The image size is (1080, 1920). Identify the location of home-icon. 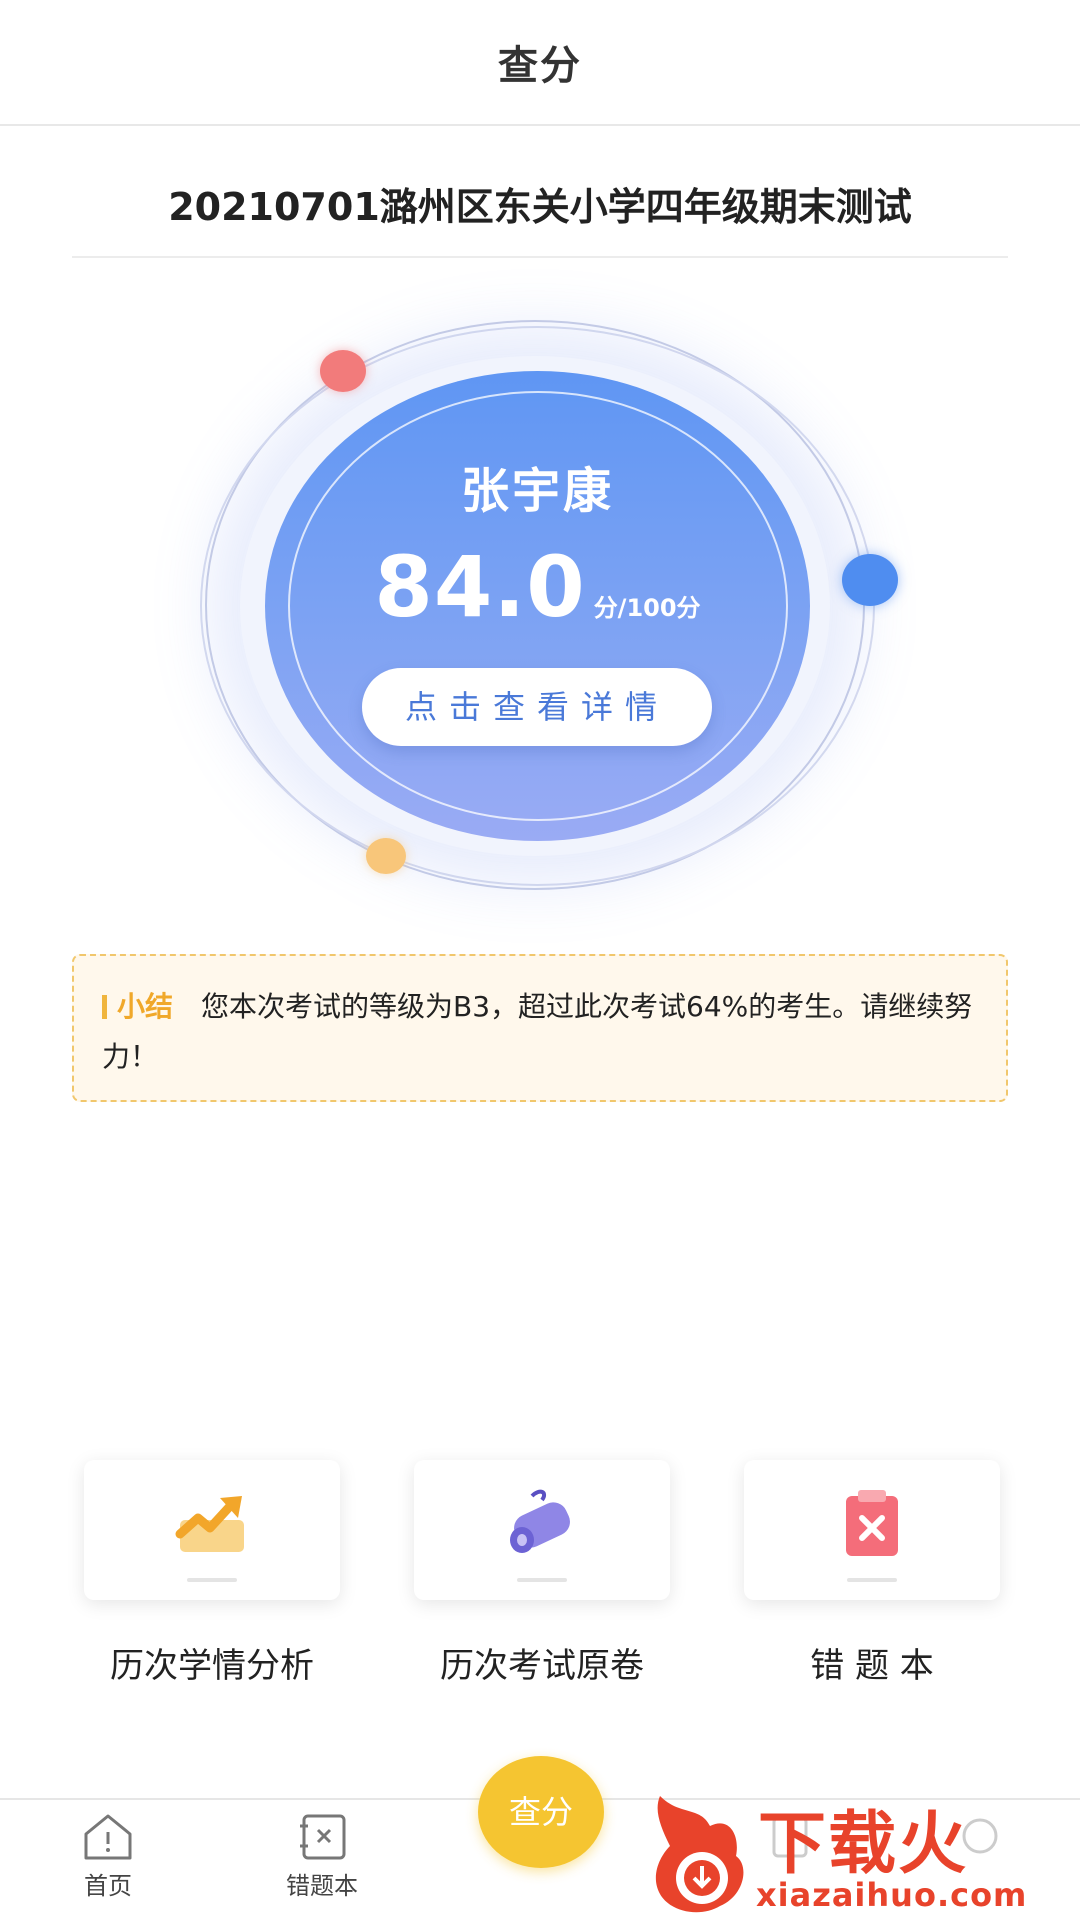
(108, 1837).